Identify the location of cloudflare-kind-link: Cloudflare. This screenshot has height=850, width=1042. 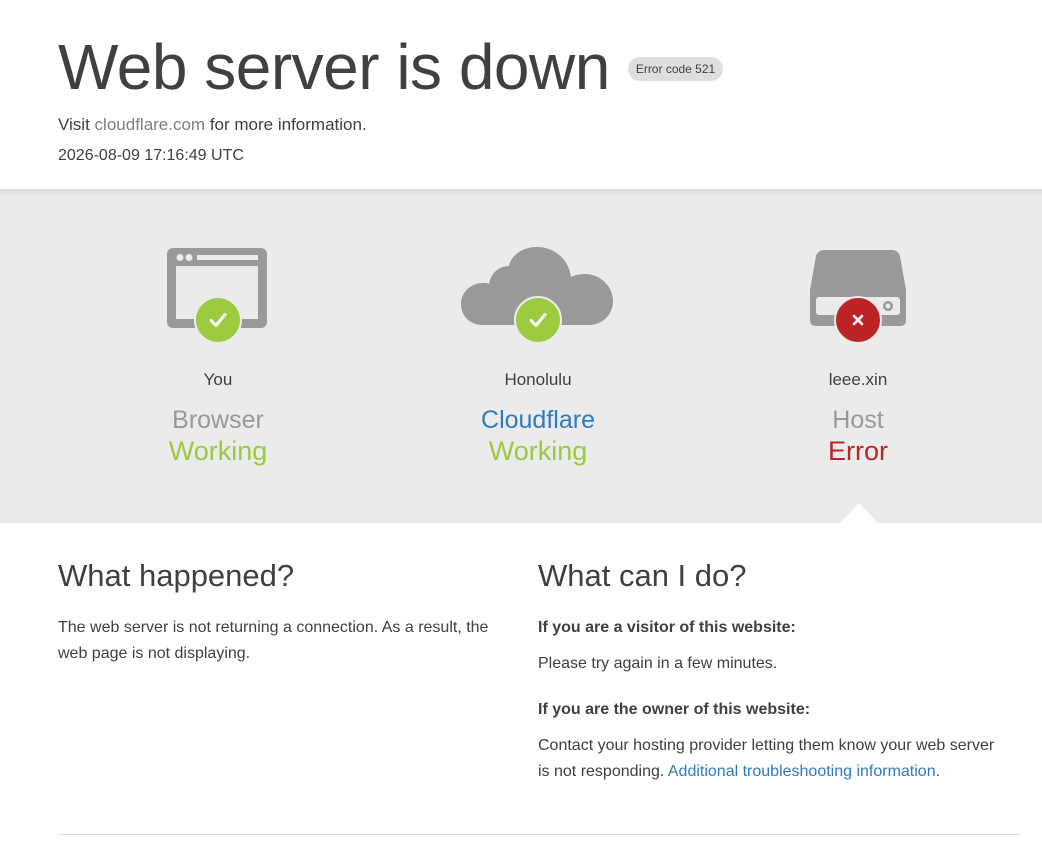
(538, 420).